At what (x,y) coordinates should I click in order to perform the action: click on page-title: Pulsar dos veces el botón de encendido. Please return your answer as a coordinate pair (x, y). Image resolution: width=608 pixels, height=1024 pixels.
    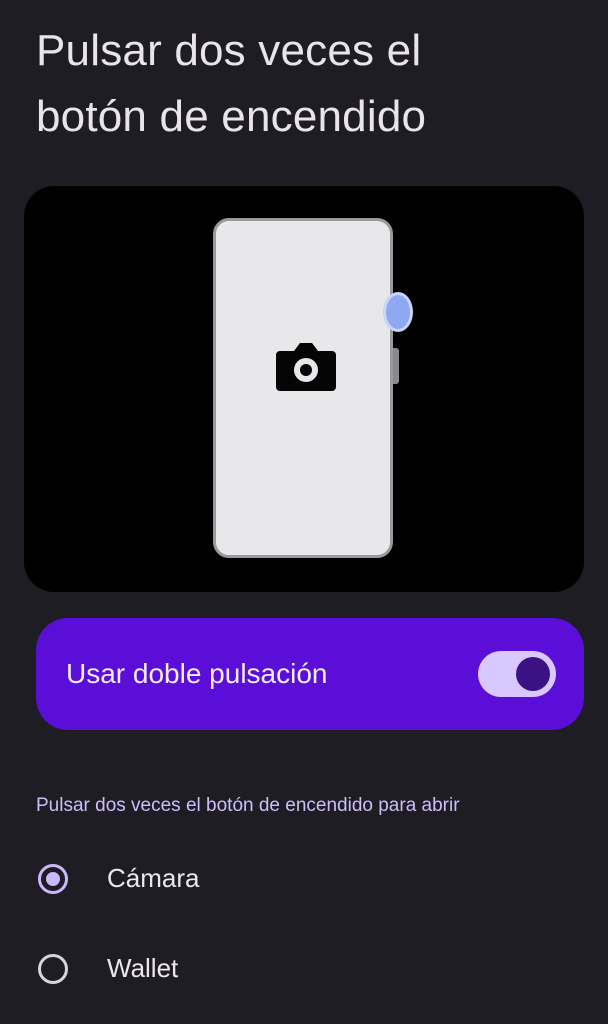
    Looking at the image, I should click on (306, 84).